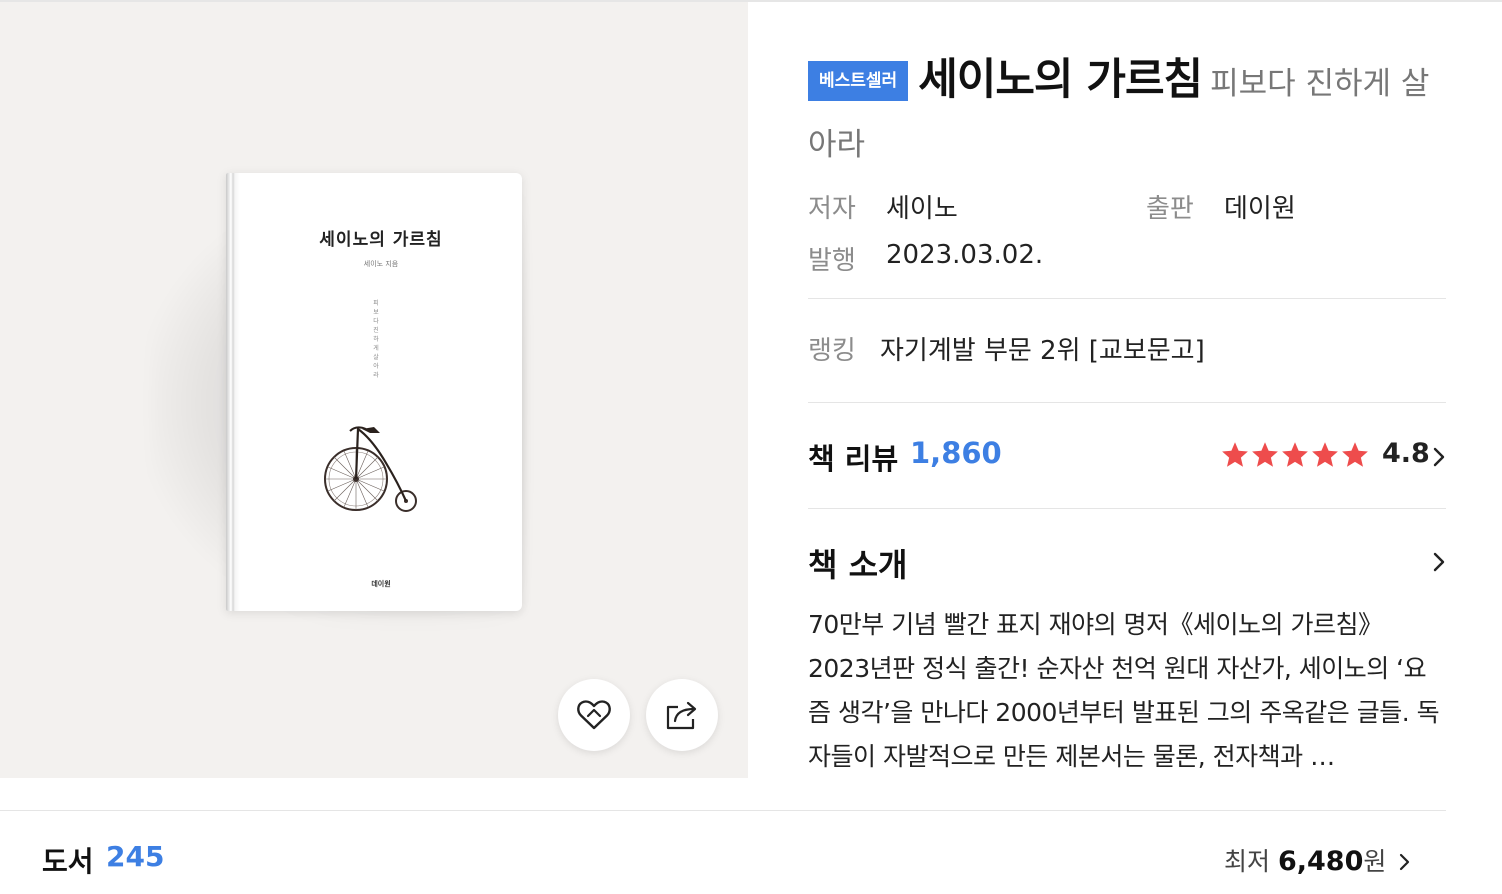  Describe the element at coordinates (956, 453) in the screenshot. I see `review-count: 1,860` at that location.